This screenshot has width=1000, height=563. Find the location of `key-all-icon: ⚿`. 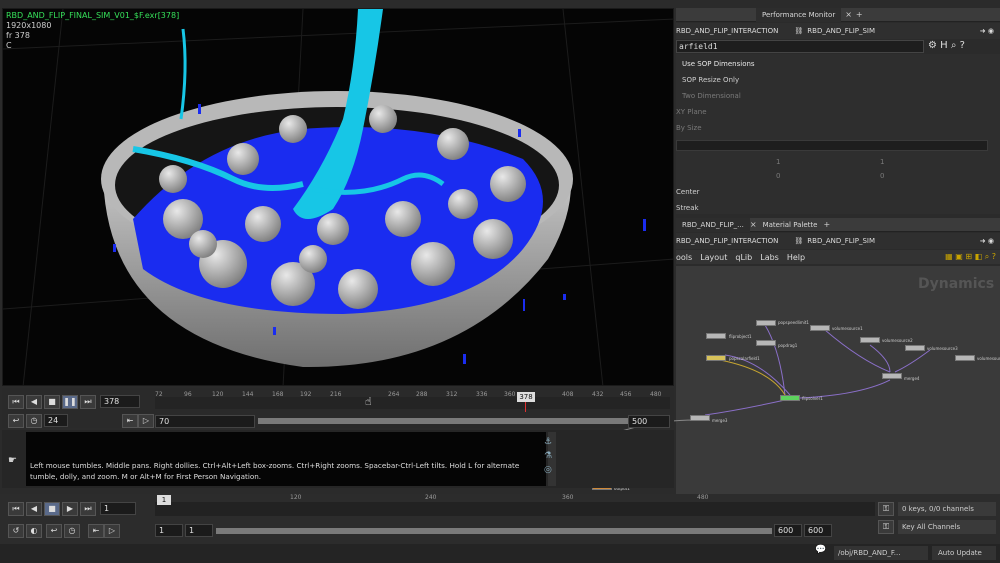

key-all-icon: ⚿ is located at coordinates (886, 527).